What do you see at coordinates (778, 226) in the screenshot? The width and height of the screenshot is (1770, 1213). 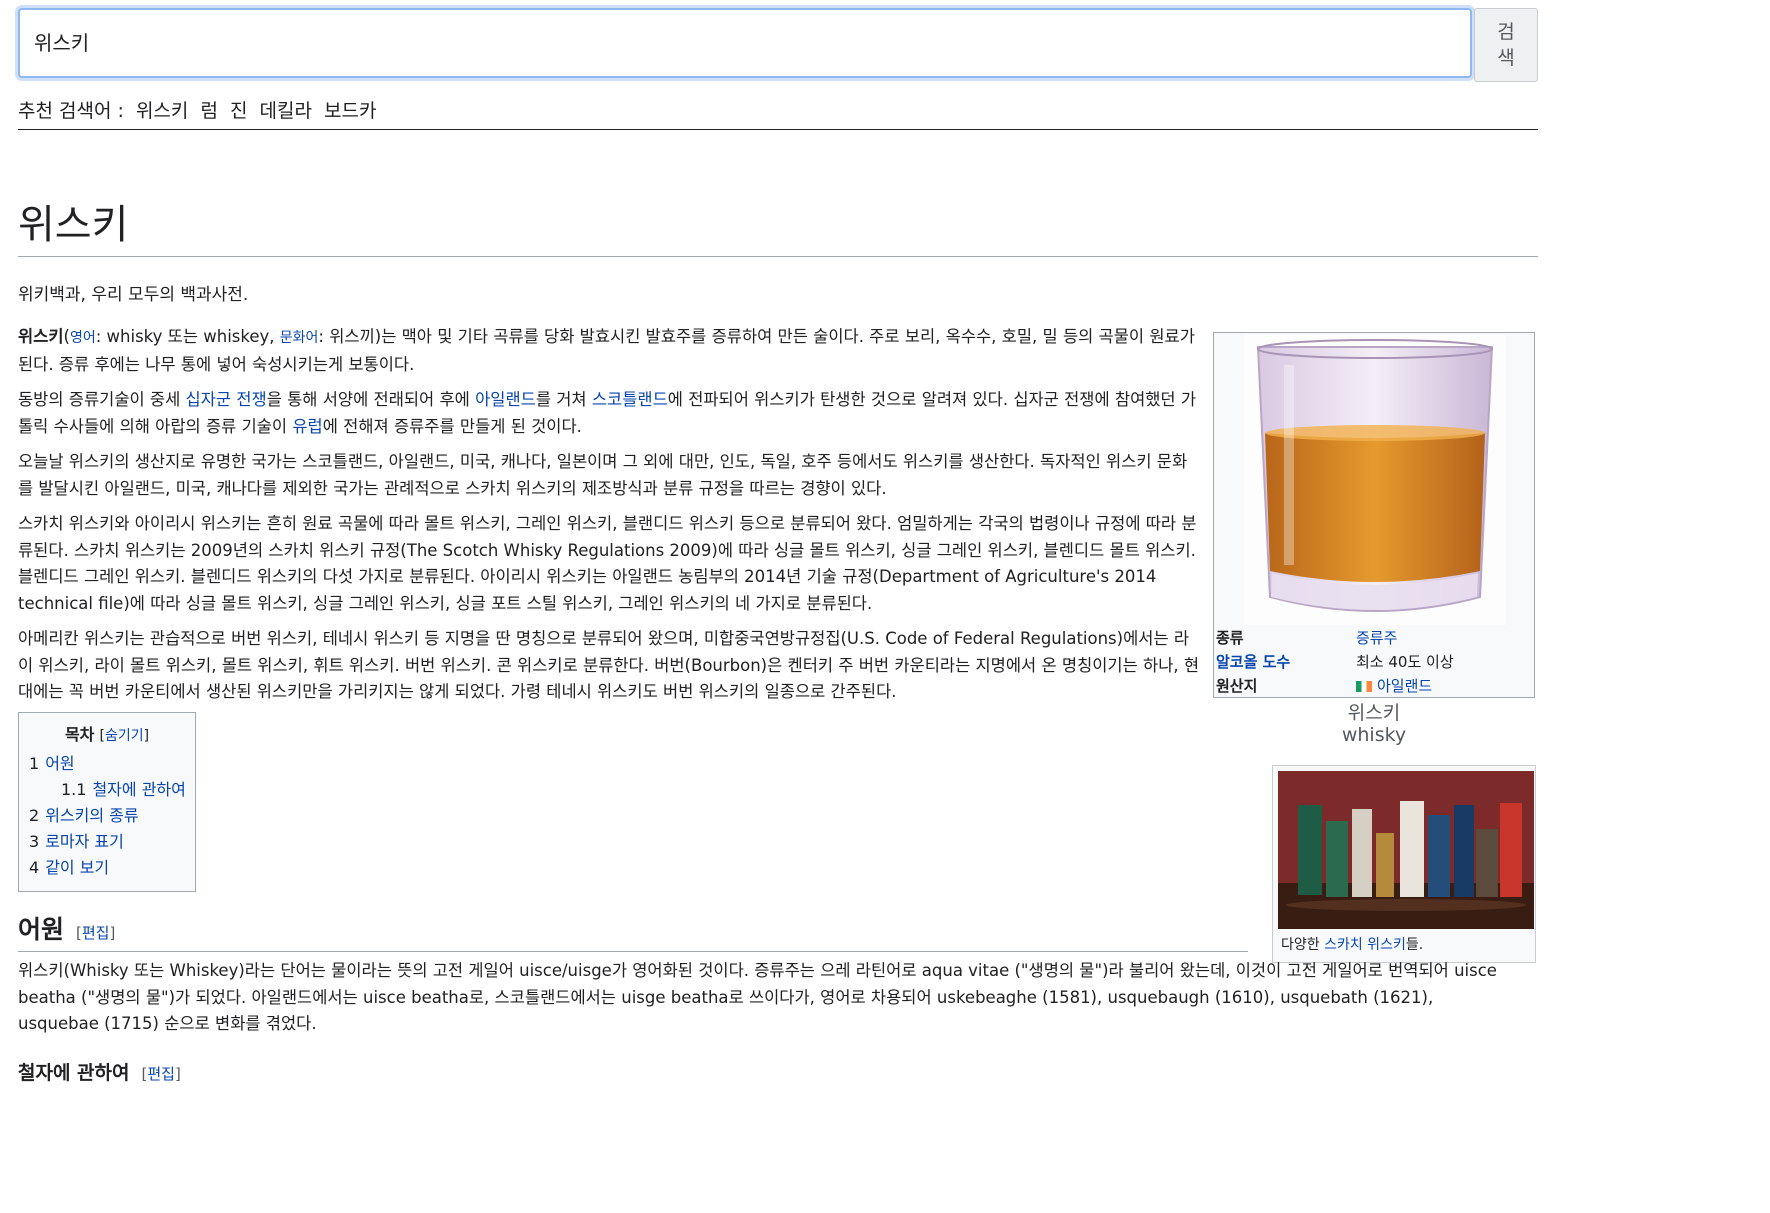 I see `page-title: 위스키` at bounding box center [778, 226].